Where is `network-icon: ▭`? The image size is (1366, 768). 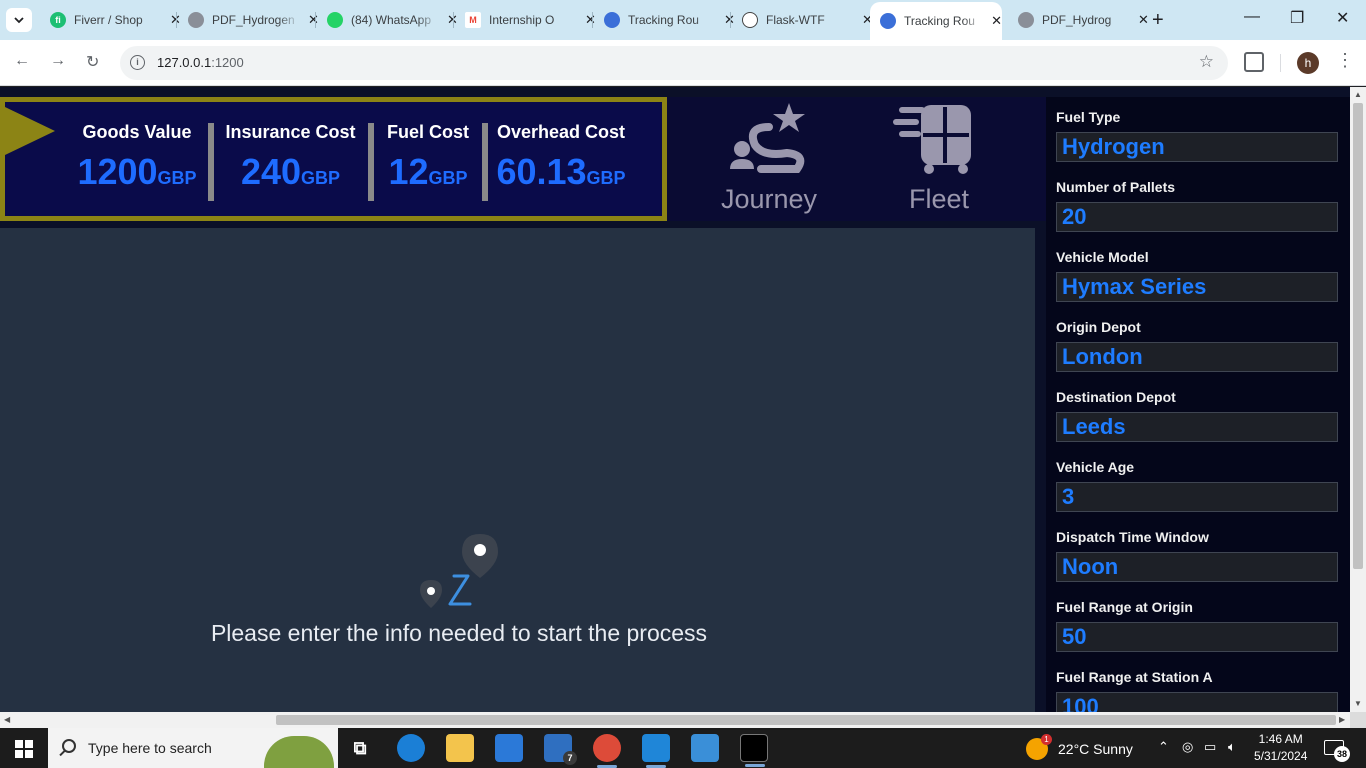 network-icon: ▭ is located at coordinates (1210, 747).